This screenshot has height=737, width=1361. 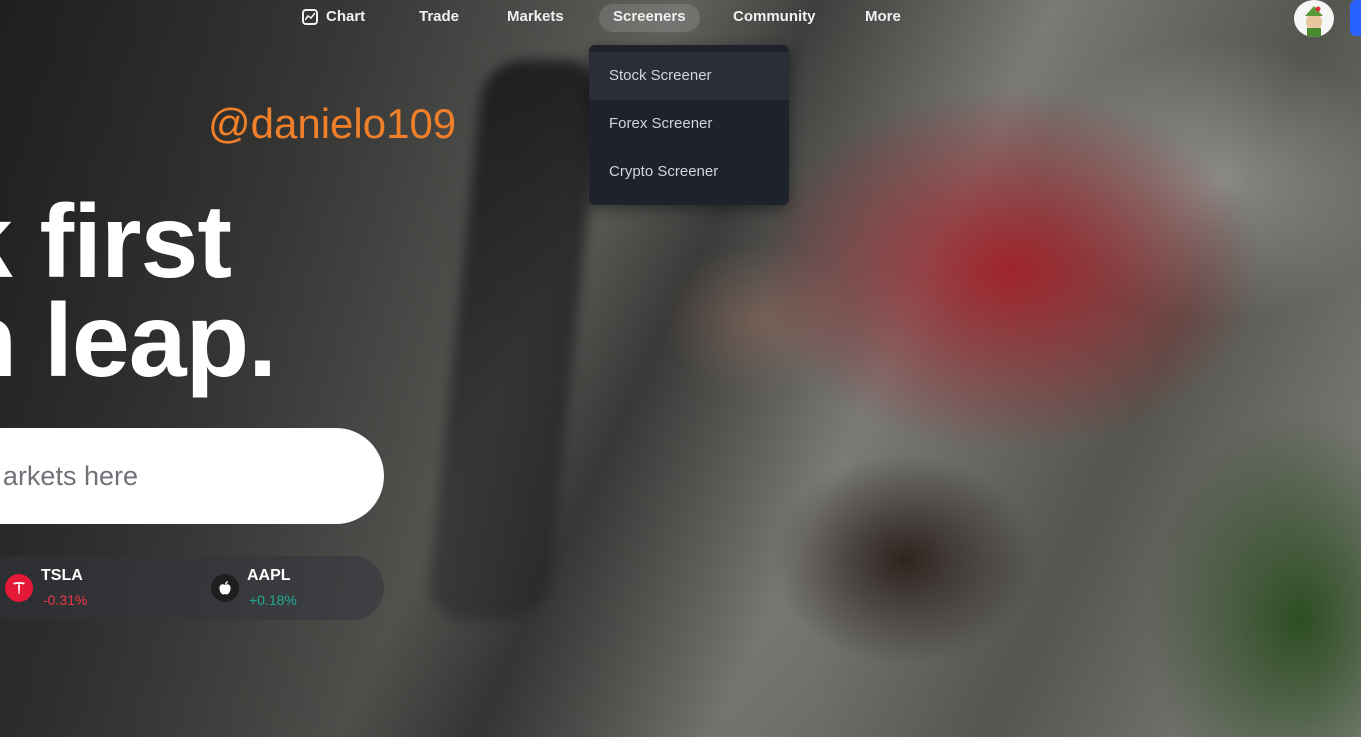 I want to click on user-avatar, so click(x=1314, y=18).